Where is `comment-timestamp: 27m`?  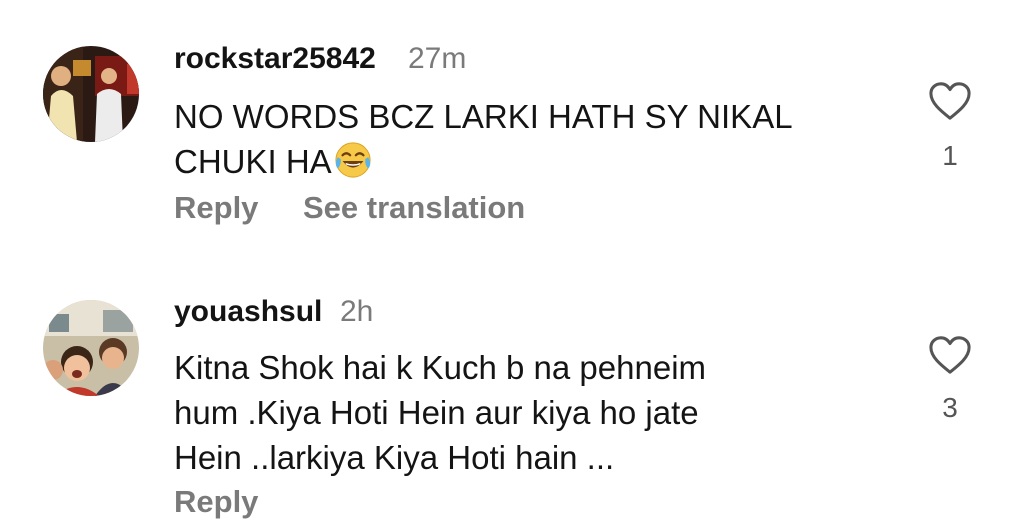
comment-timestamp: 27m is located at coordinates (437, 58).